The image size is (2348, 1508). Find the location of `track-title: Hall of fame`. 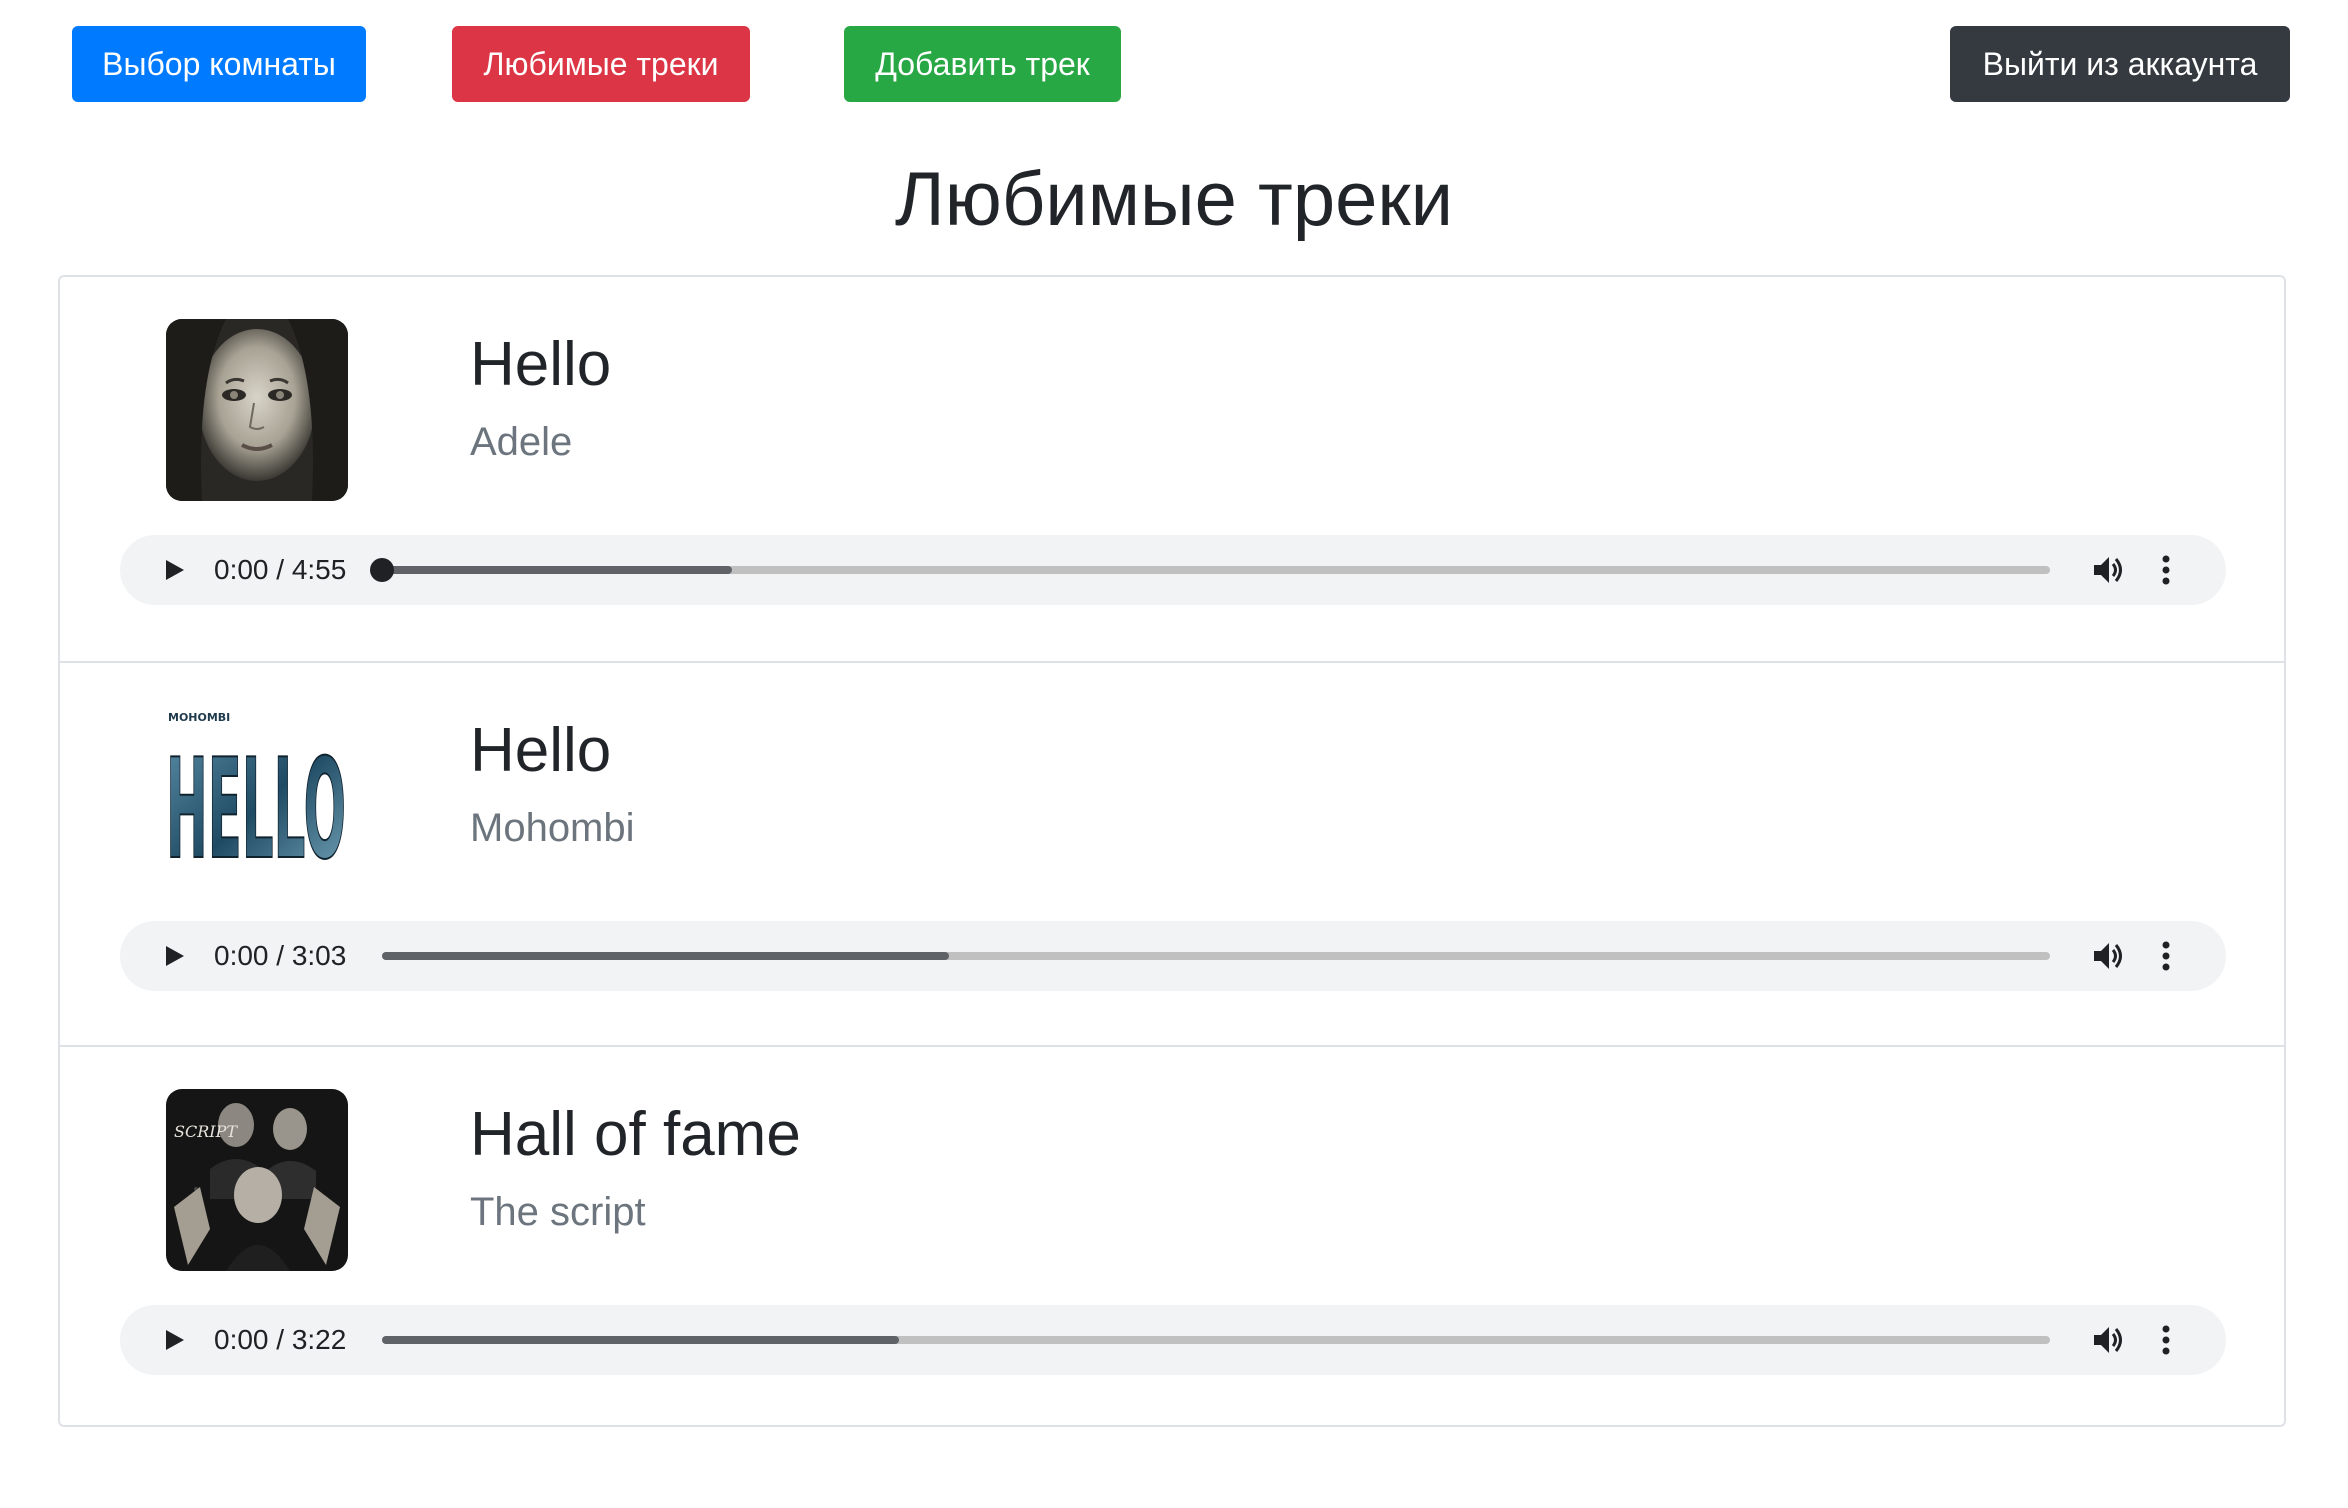

track-title: Hall of fame is located at coordinates (635, 1134).